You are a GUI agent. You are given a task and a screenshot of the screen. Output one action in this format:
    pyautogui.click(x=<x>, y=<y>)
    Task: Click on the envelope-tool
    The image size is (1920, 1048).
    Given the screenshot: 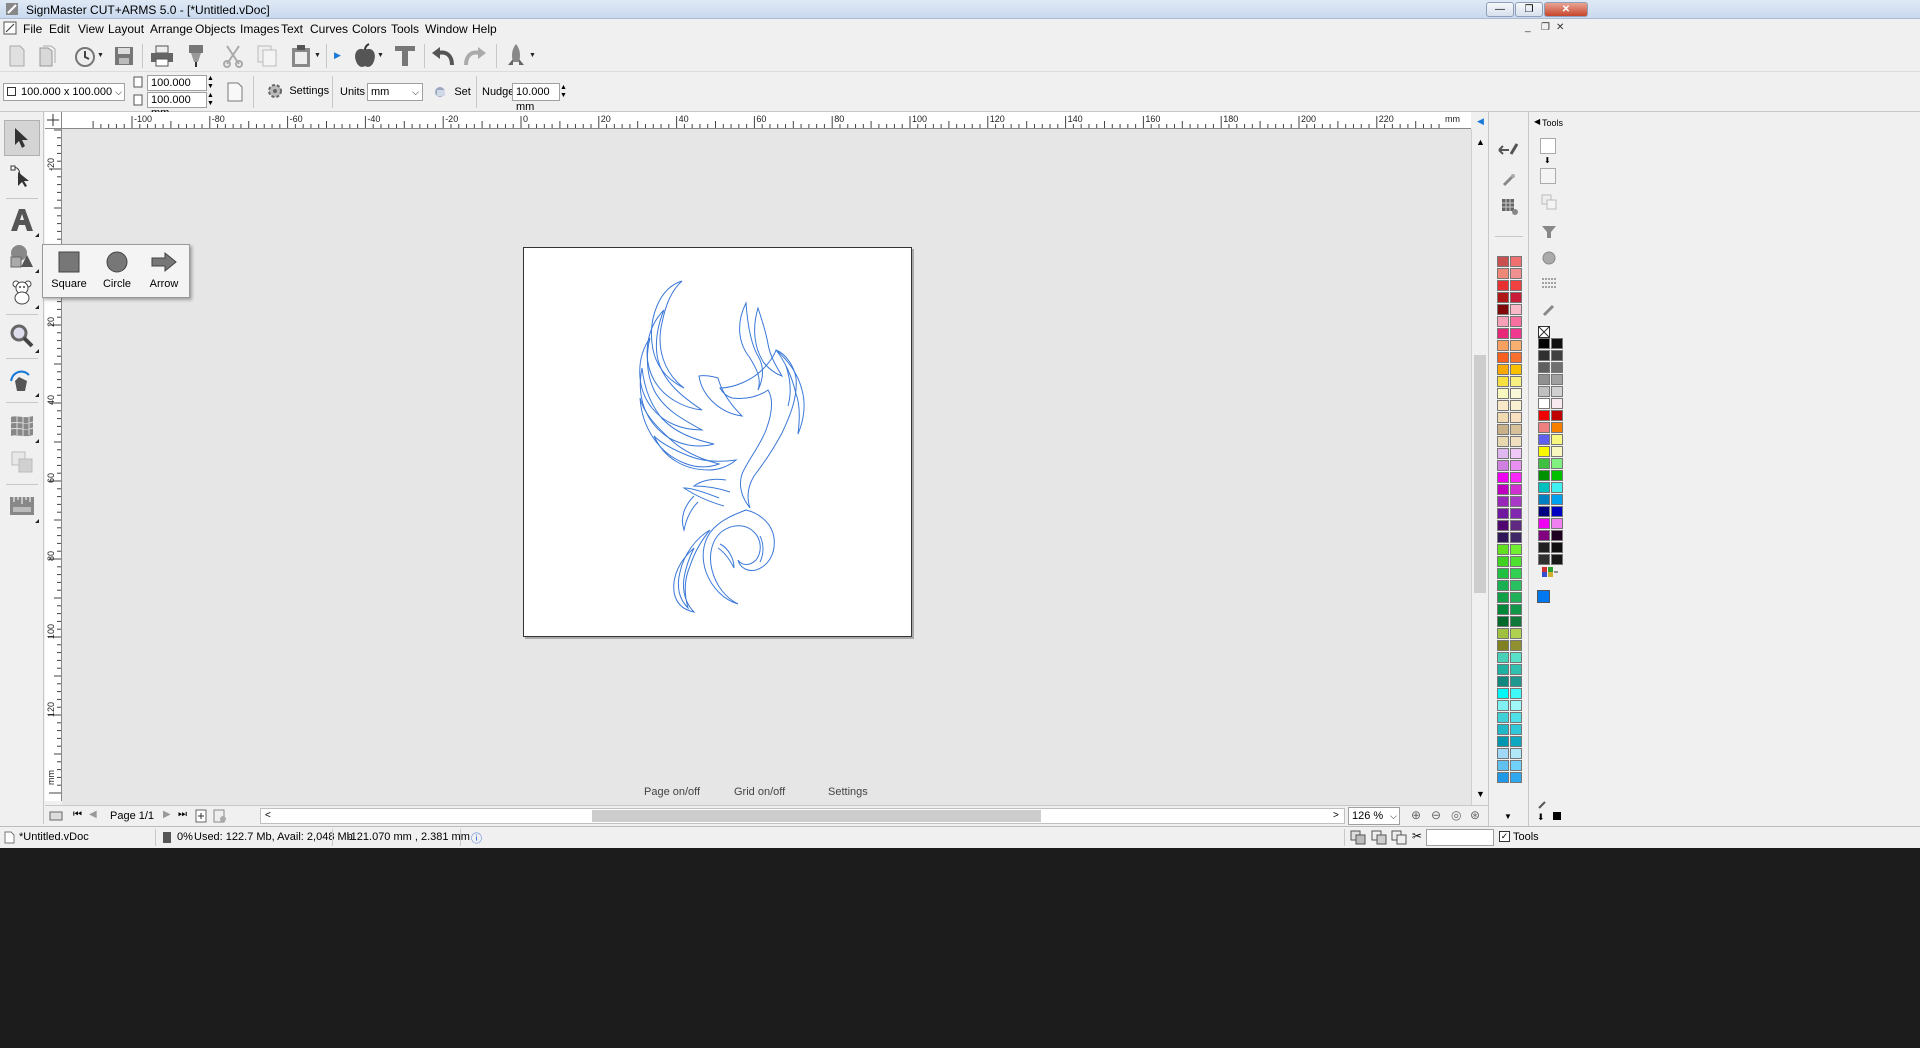 What is the action you would take?
    pyautogui.click(x=22, y=426)
    